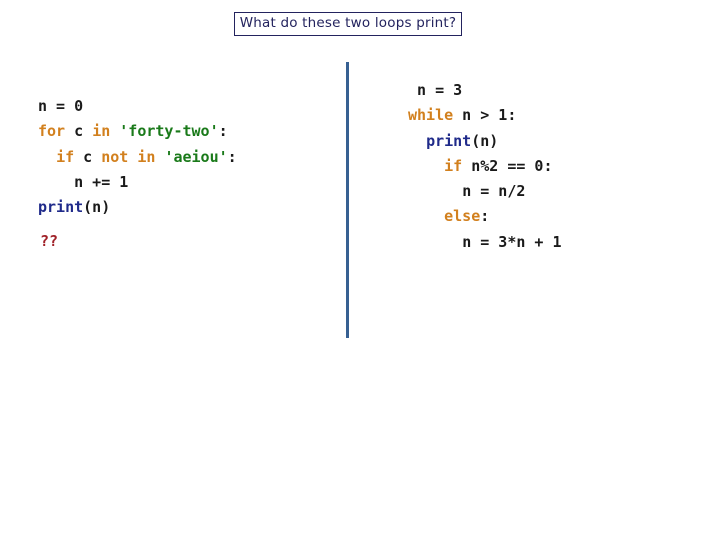  I want to click on vertical-divider, so click(347, 200).